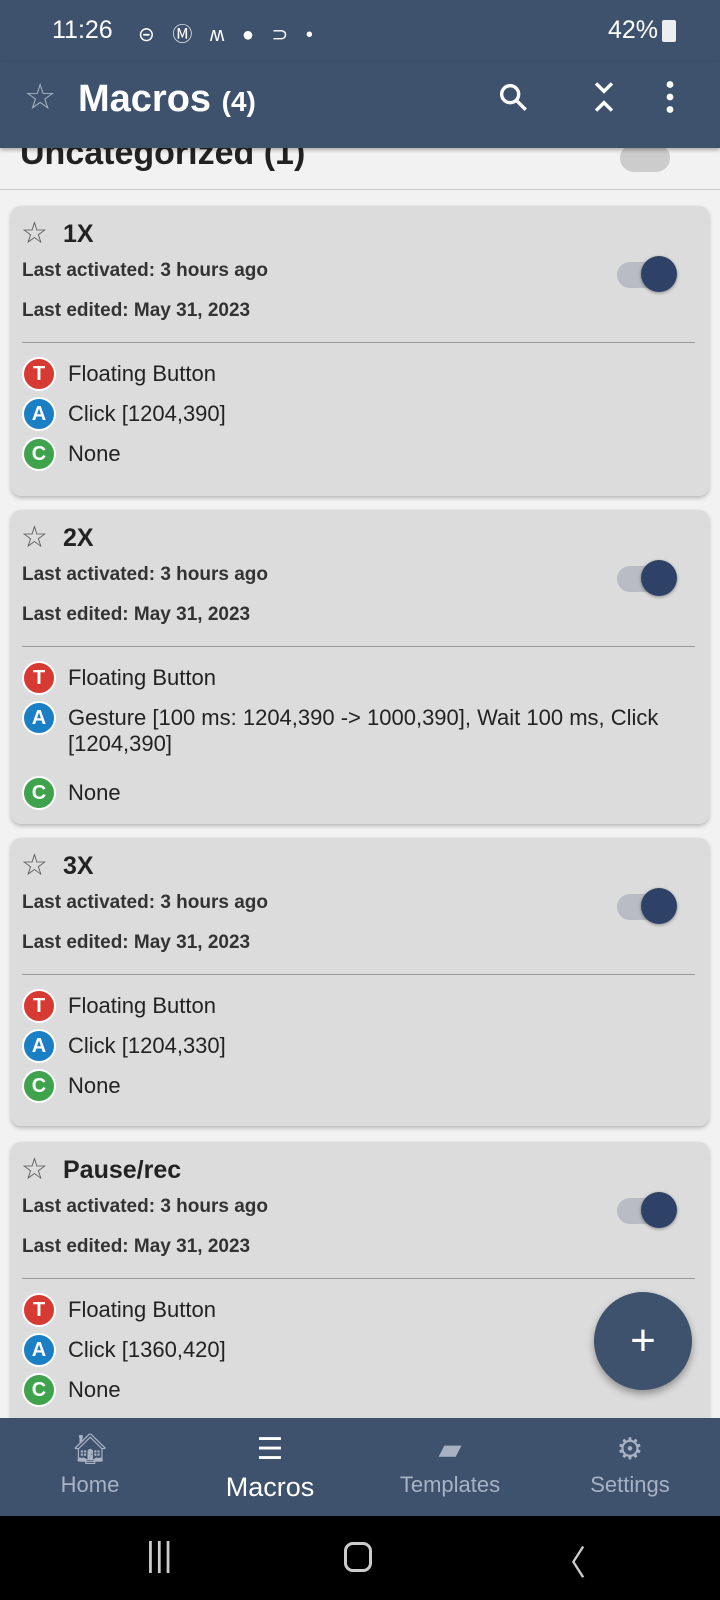  I want to click on nav-label: Settings, so click(630, 1484).